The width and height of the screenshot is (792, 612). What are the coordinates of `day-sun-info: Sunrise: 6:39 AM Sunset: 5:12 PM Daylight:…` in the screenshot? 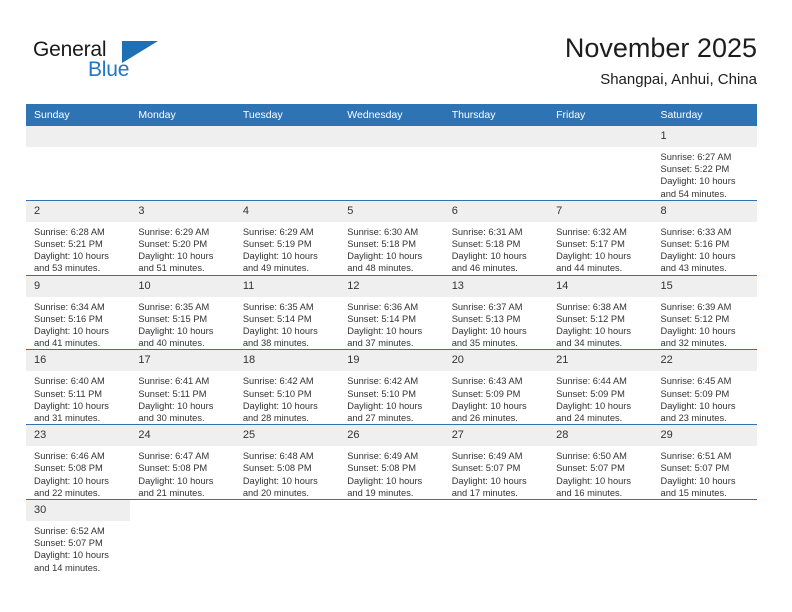 It's located at (705, 323).